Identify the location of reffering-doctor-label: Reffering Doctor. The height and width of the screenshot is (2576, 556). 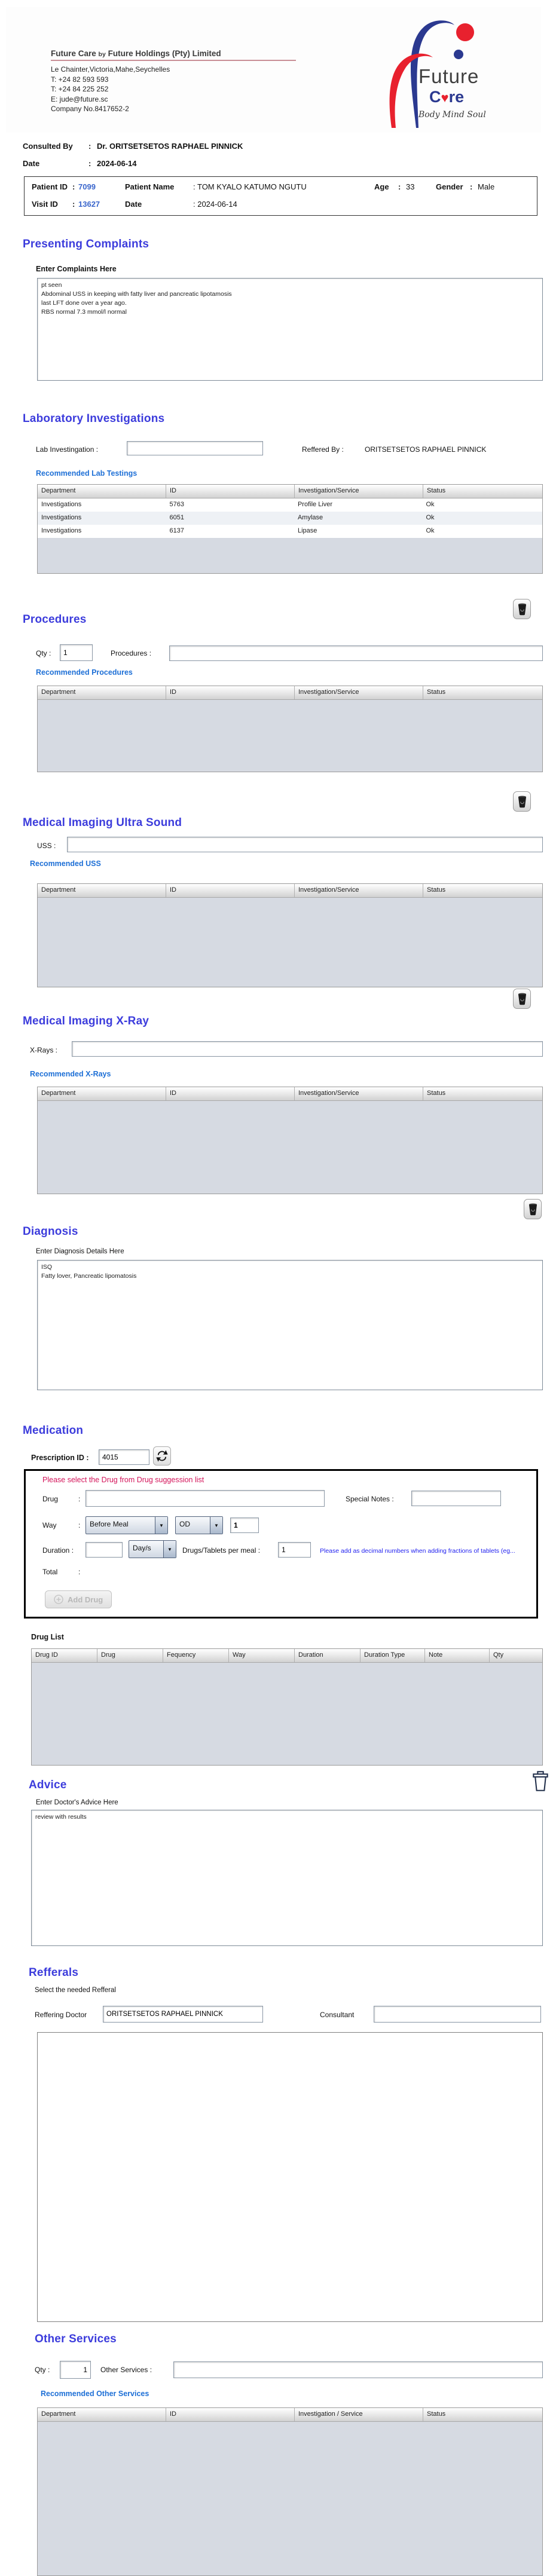
(61, 2015).